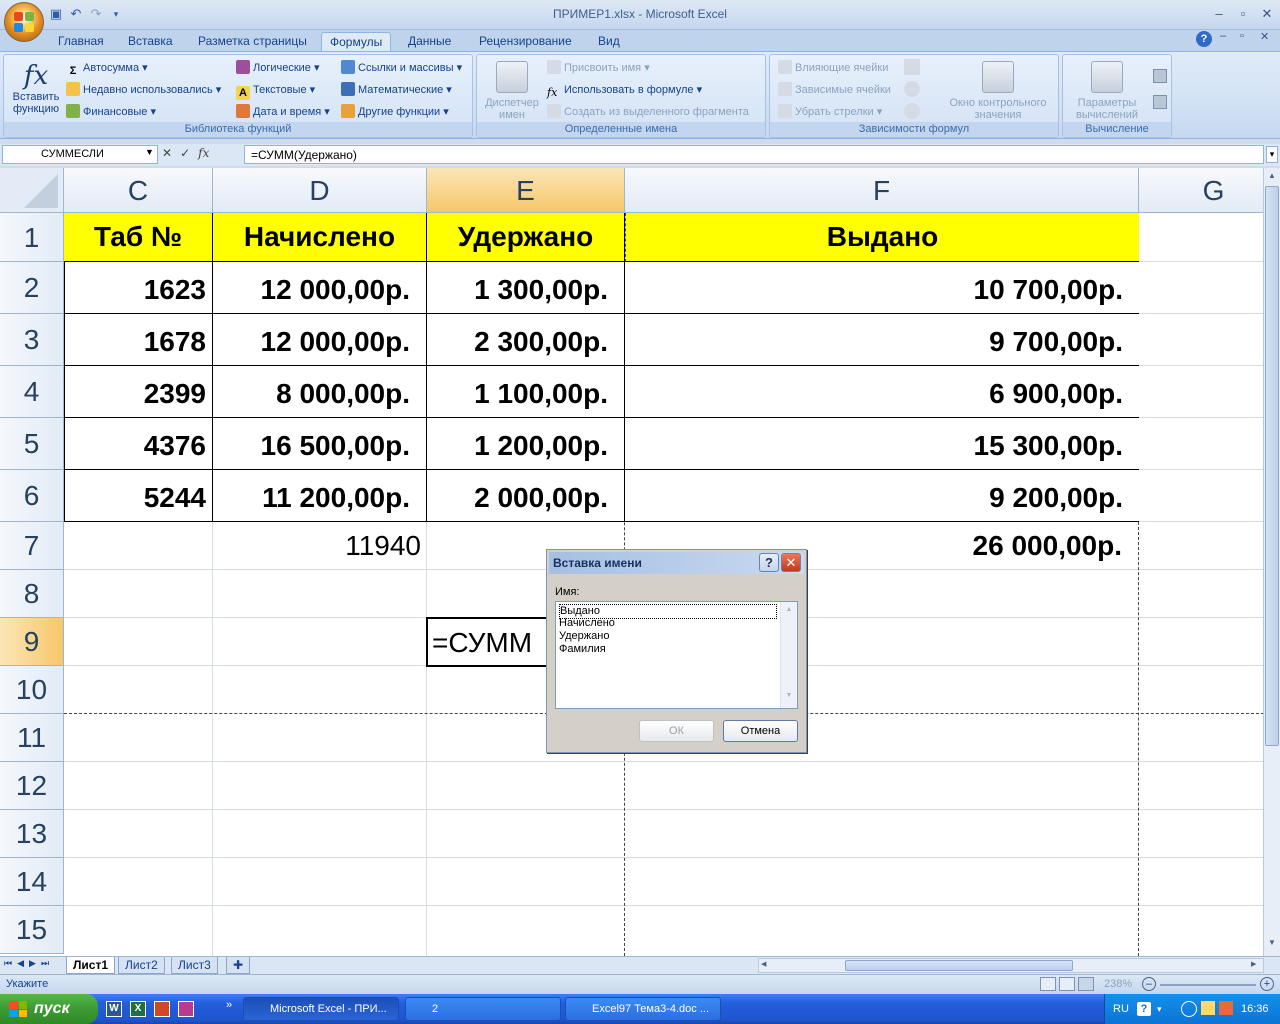 The width and height of the screenshot is (1280, 1024). Describe the element at coordinates (1159, 1009) in the screenshot. I see `tray-expand-icon: ▾` at that location.